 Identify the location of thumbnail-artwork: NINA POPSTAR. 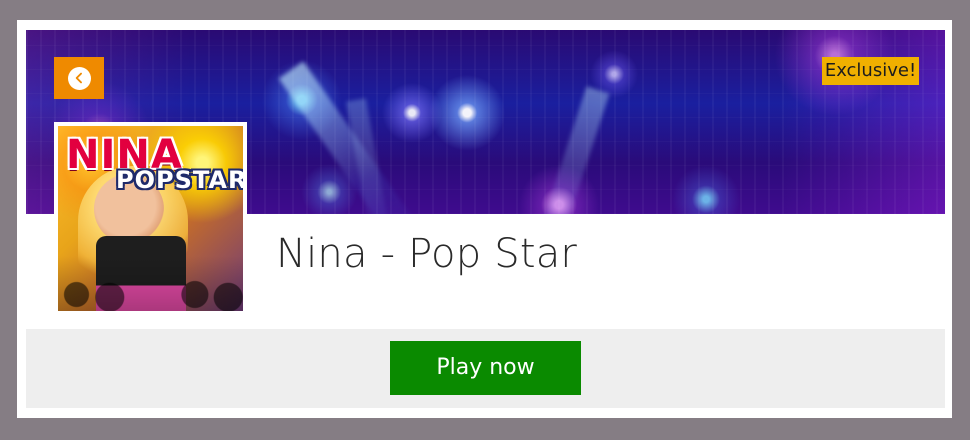
(150, 218).